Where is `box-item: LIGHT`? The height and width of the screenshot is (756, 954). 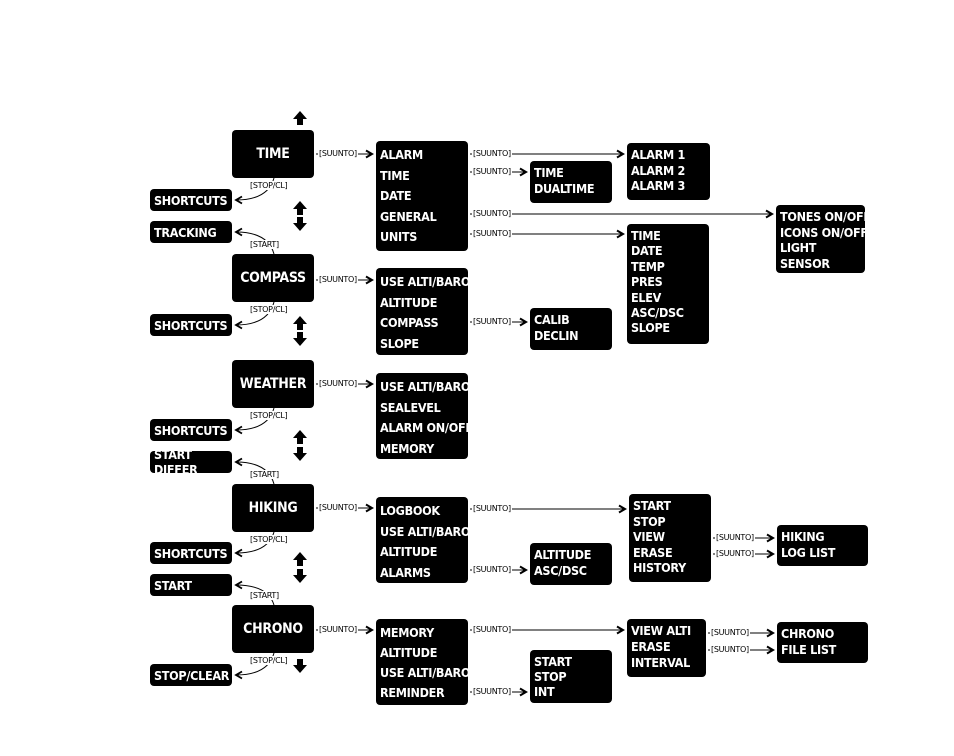 box-item: LIGHT is located at coordinates (798, 247).